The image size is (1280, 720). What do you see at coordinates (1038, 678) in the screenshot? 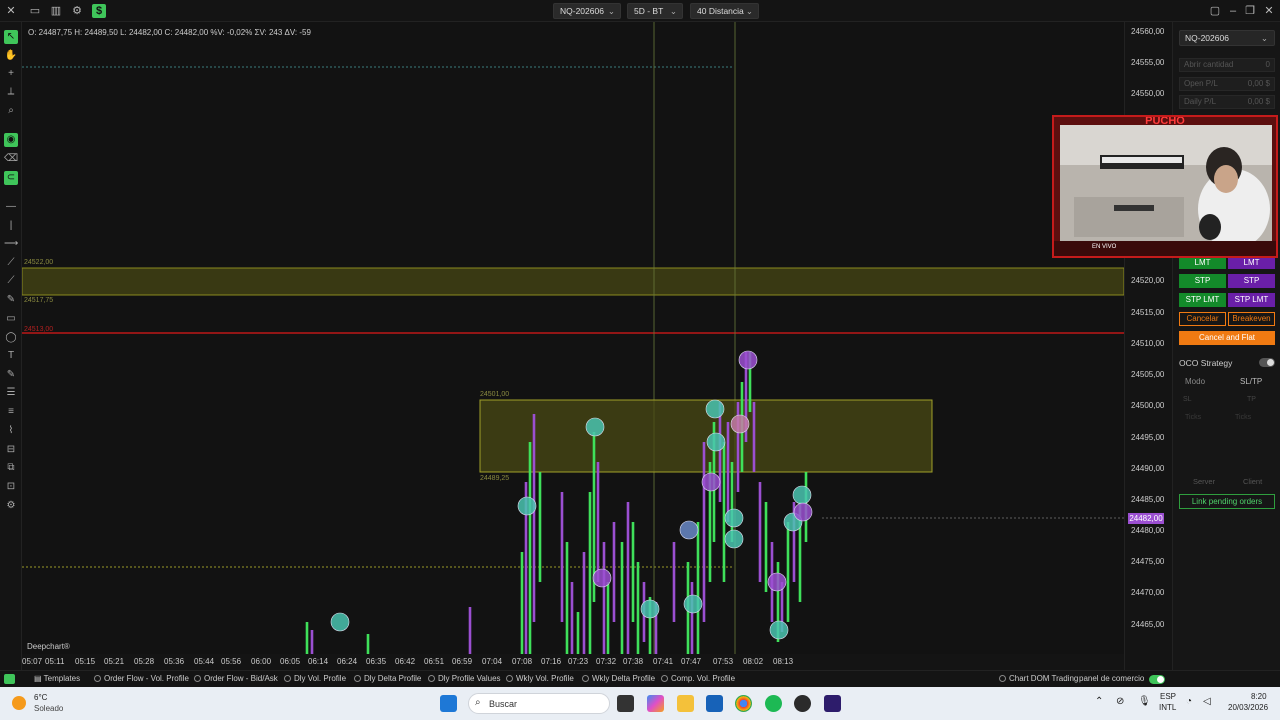
I see `chart-dom-toggle: Chart DOM Trading` at bounding box center [1038, 678].